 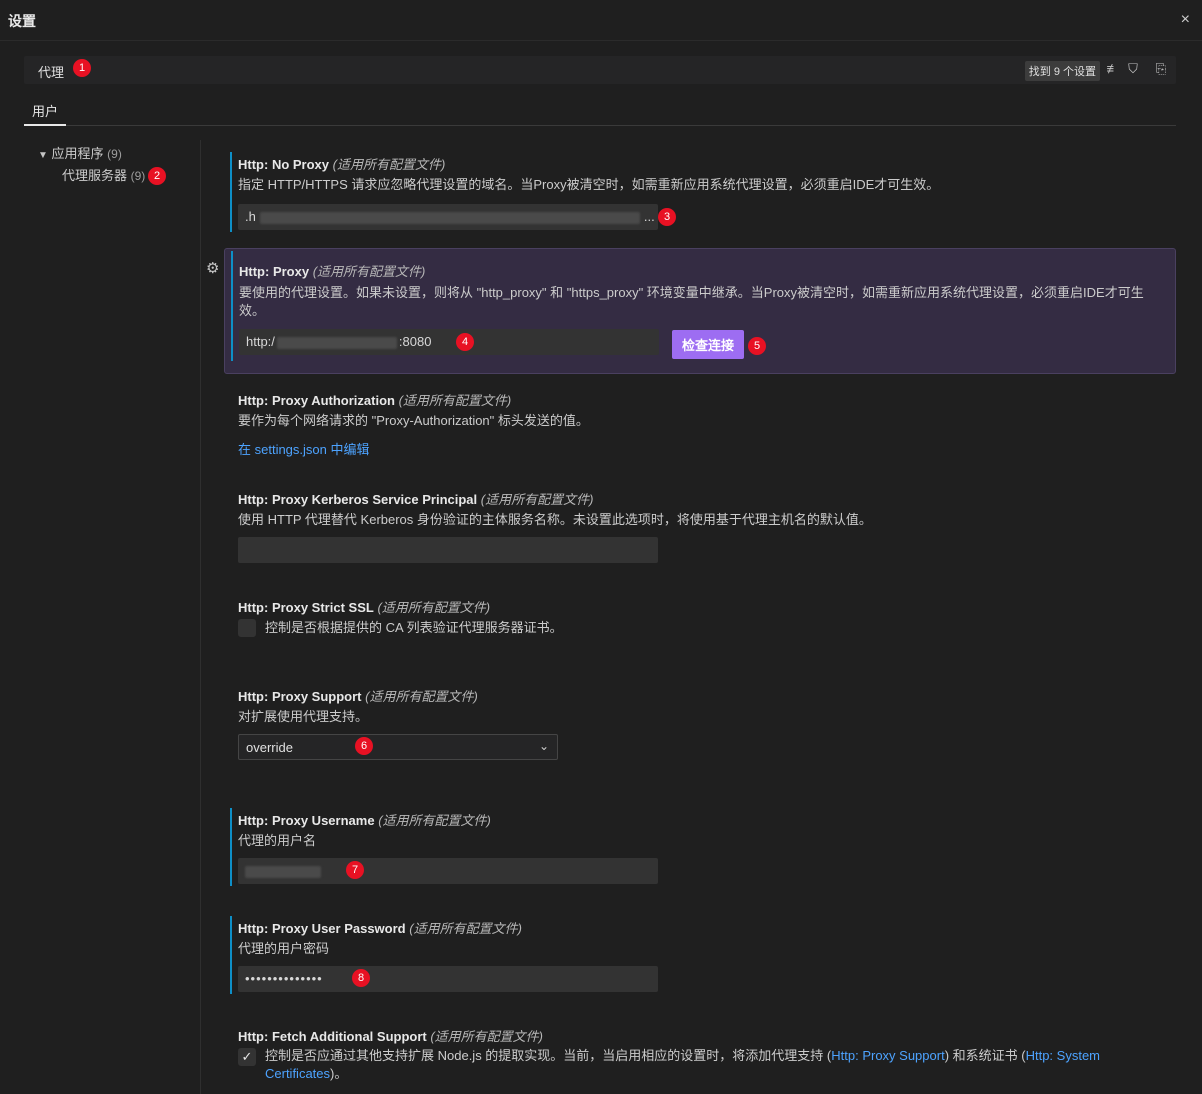 What do you see at coordinates (364, 607) in the screenshot?
I see `setting-title: Http: Proxy Strict SSL (适用所有配置文件)` at bounding box center [364, 607].